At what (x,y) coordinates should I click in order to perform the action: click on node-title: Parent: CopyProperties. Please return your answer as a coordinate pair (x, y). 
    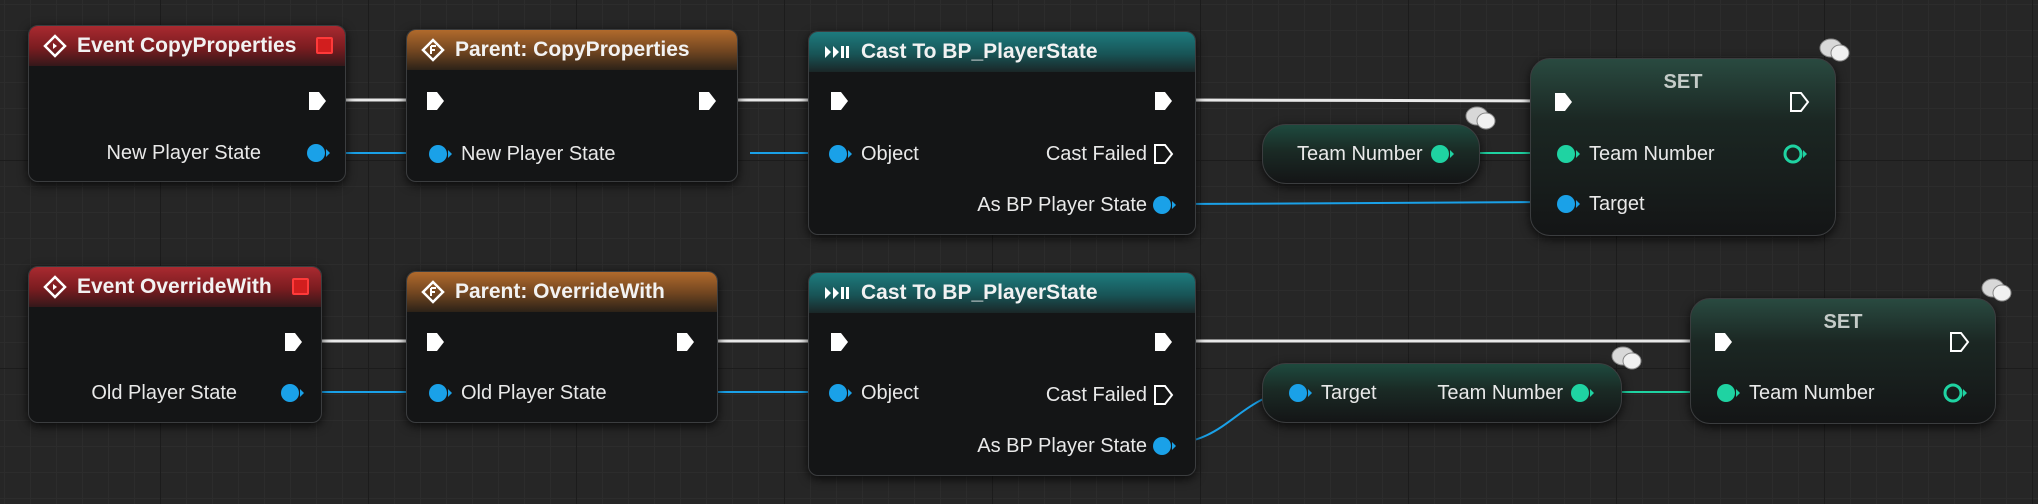
    Looking at the image, I should click on (572, 49).